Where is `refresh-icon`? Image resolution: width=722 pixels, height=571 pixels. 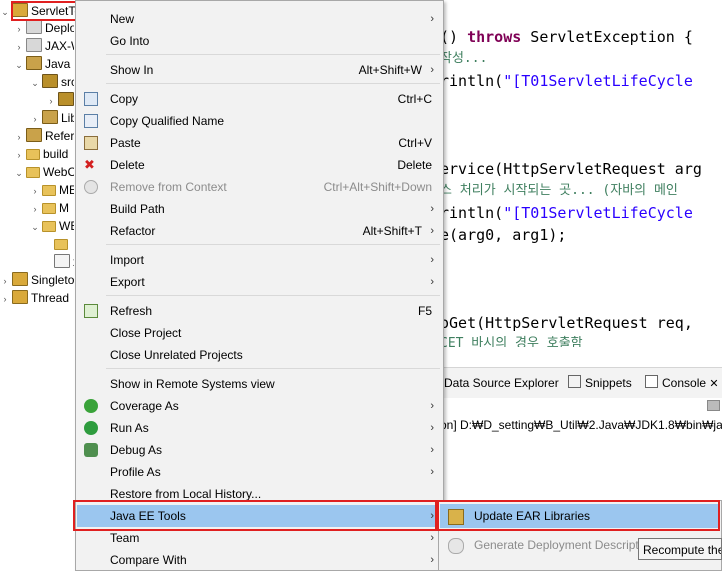 refresh-icon is located at coordinates (91, 311).